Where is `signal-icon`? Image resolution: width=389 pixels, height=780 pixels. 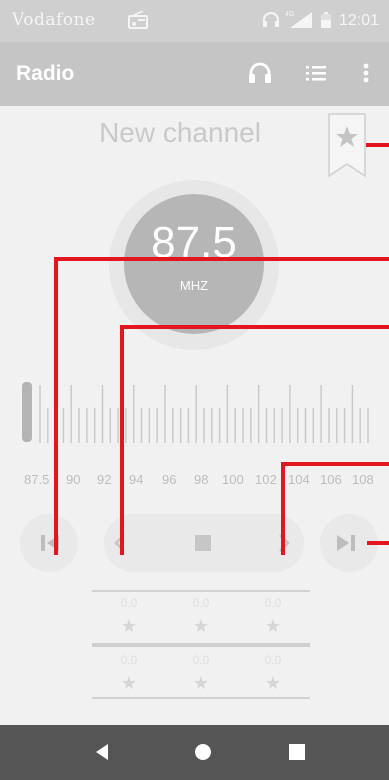
signal-icon is located at coordinates (301, 22).